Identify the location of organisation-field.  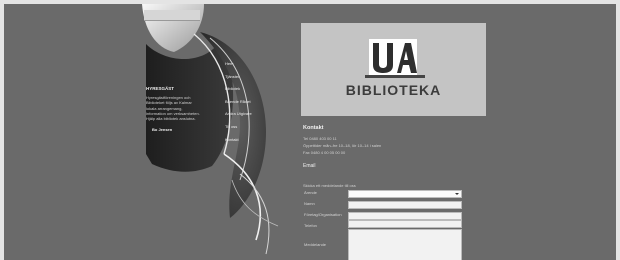
(405, 216).